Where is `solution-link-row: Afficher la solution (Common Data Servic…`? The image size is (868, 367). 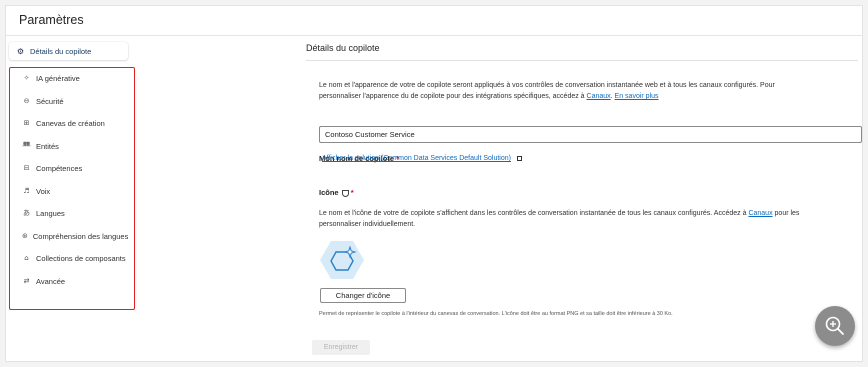
solution-link-row: Afficher la solution (Common Data Servic… is located at coordinates (422, 158).